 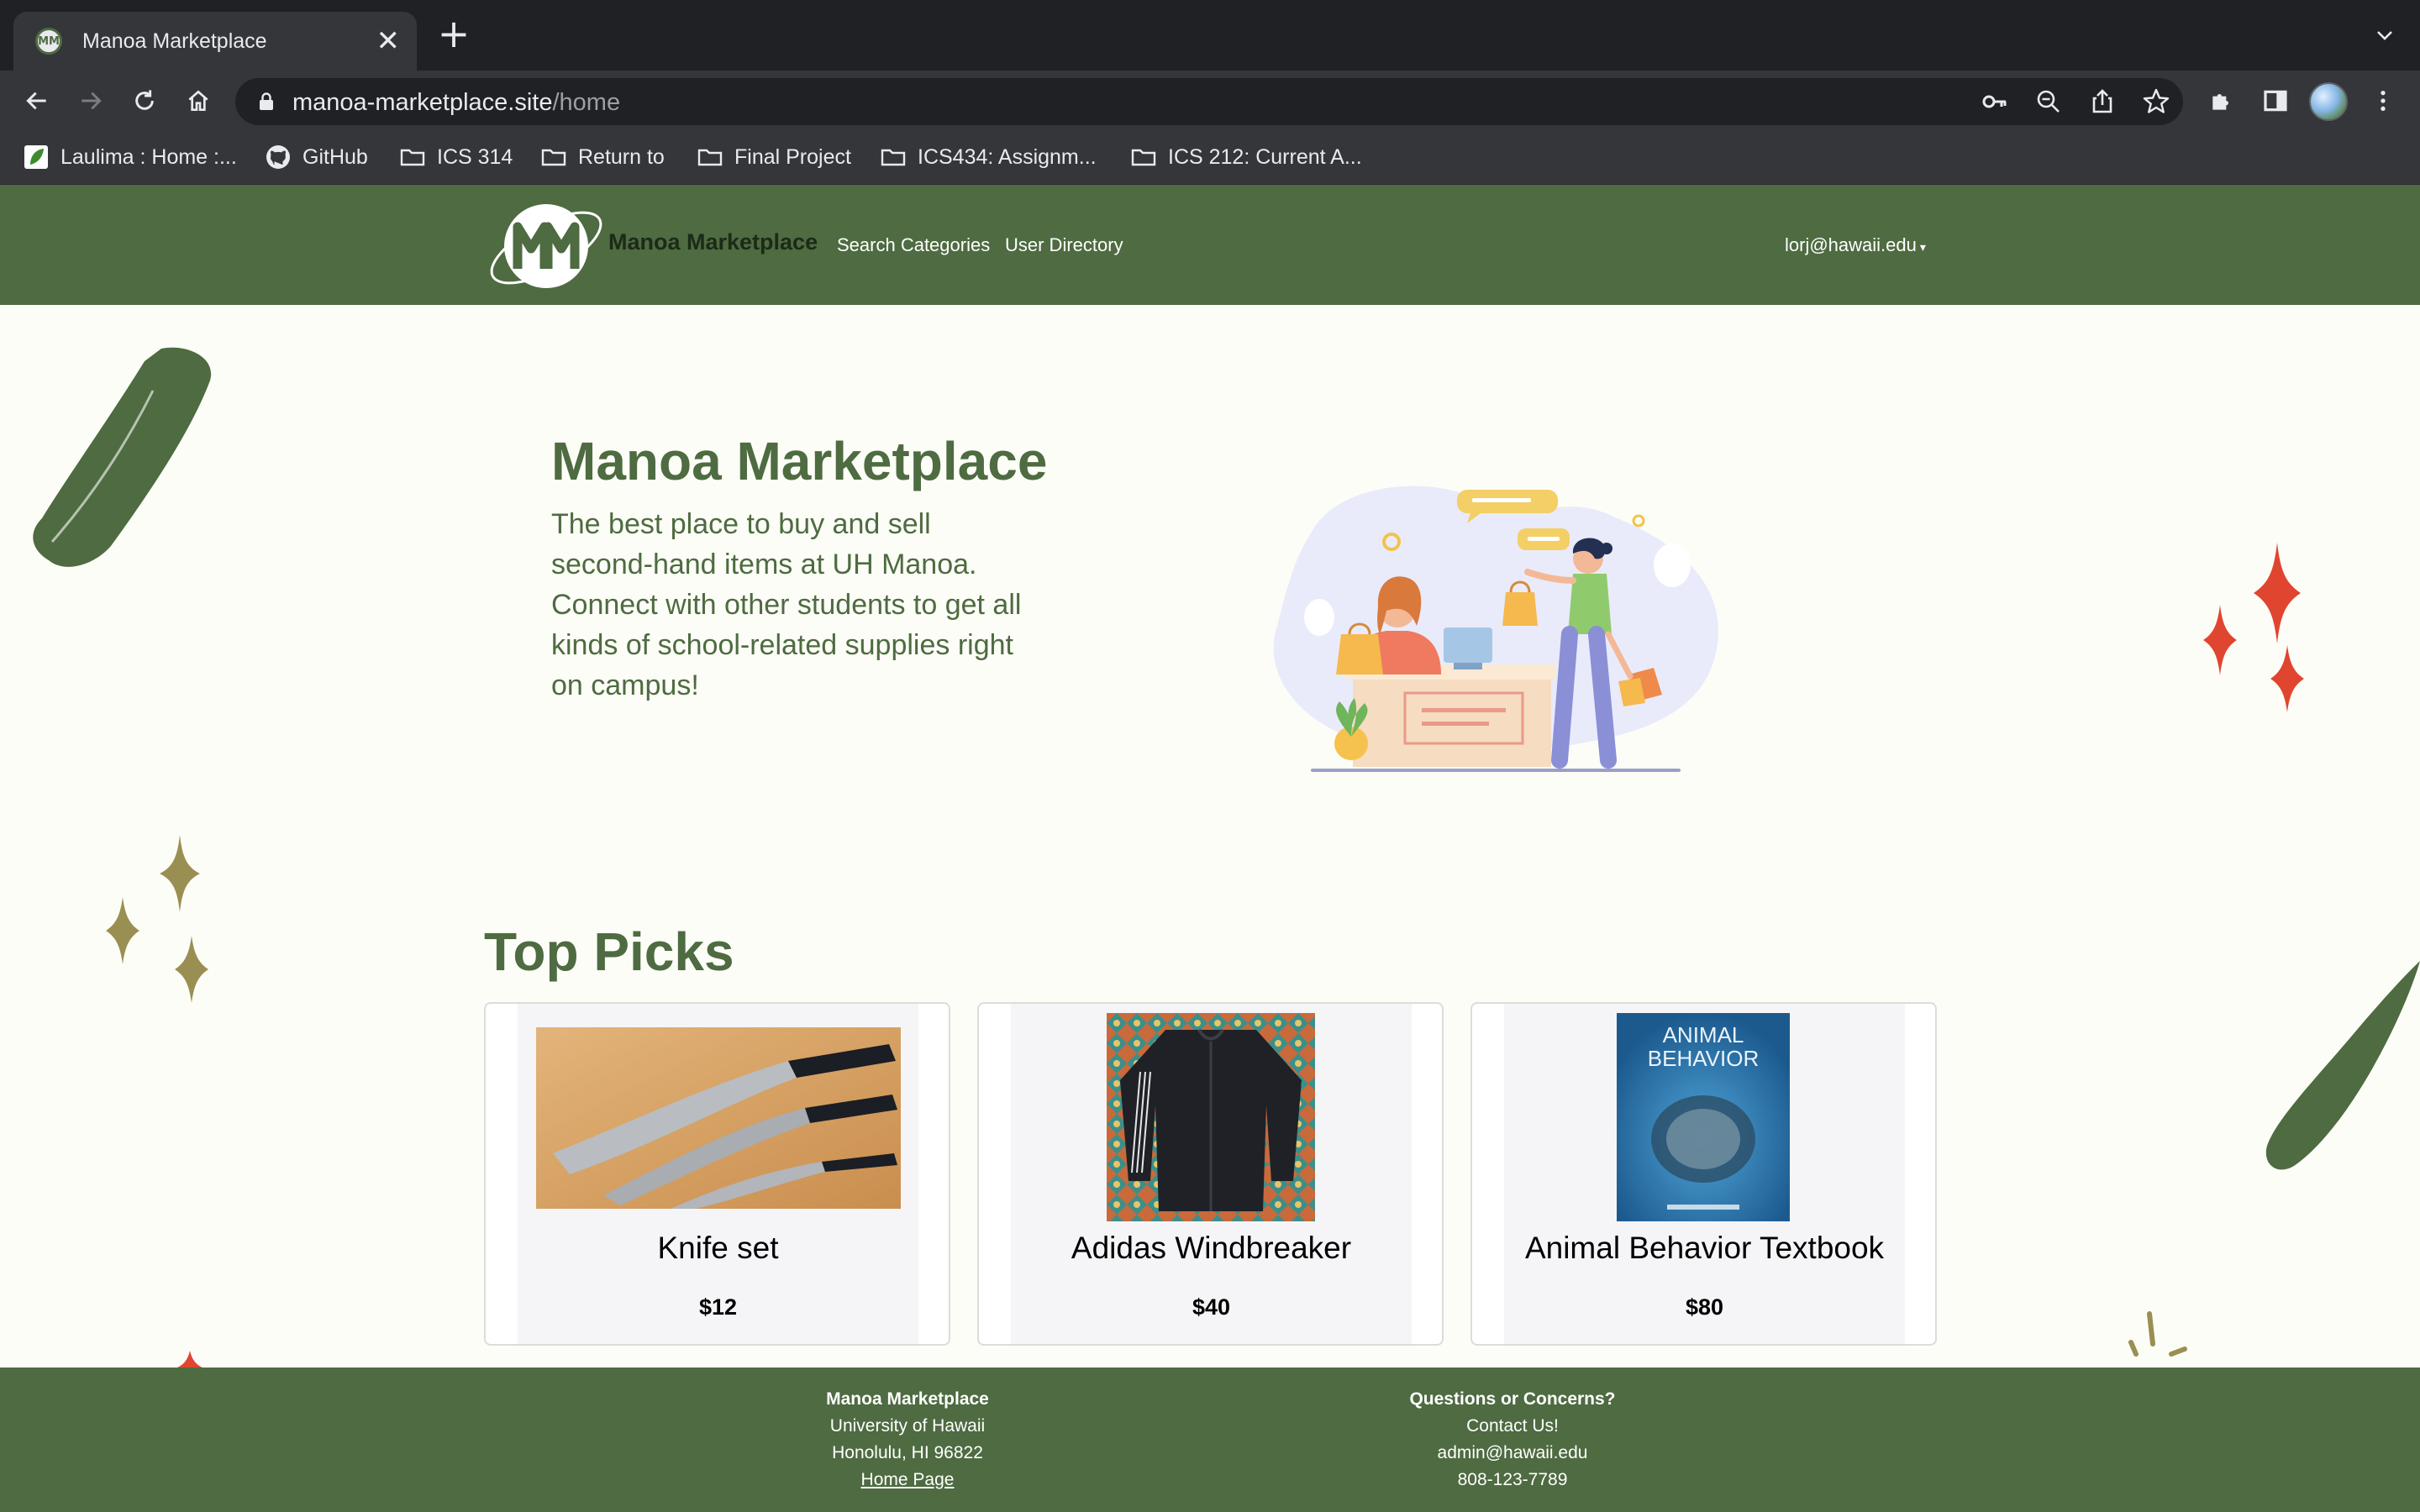 What do you see at coordinates (713, 242) in the screenshot?
I see `navbar-brand: Manoa Marketplace` at bounding box center [713, 242].